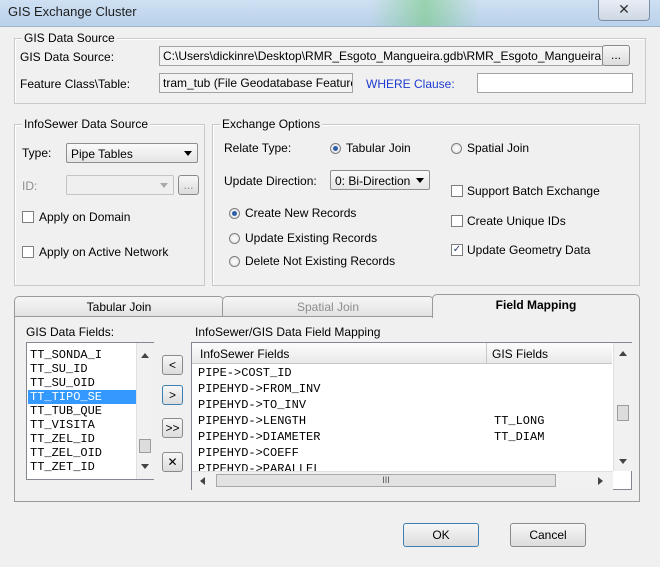 Image resolution: width=660 pixels, height=567 pixels. Describe the element at coordinates (533, 191) in the screenshot. I see `support-batch-exchange-label: Support Batch Exchange` at that location.